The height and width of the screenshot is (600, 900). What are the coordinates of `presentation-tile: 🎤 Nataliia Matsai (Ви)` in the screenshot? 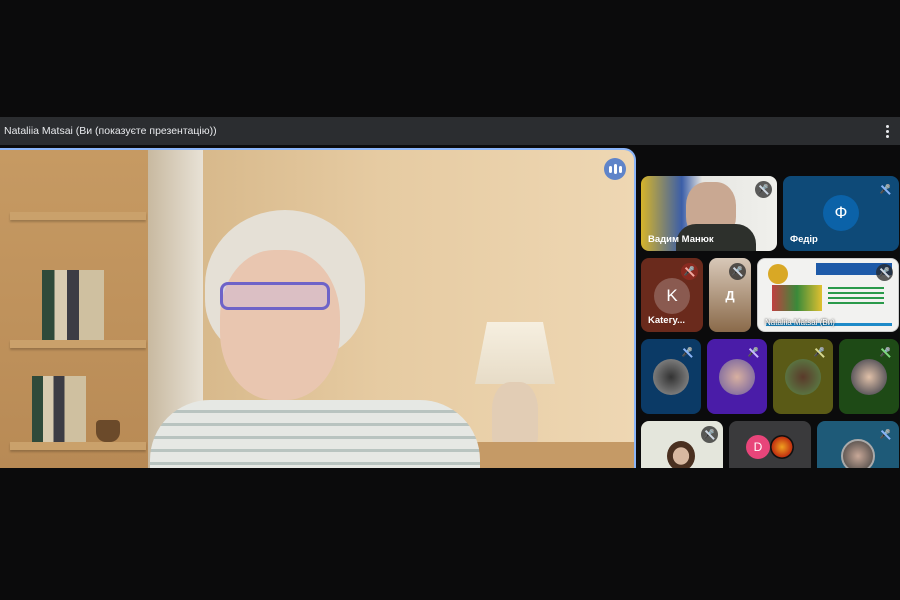 It's located at (828, 295).